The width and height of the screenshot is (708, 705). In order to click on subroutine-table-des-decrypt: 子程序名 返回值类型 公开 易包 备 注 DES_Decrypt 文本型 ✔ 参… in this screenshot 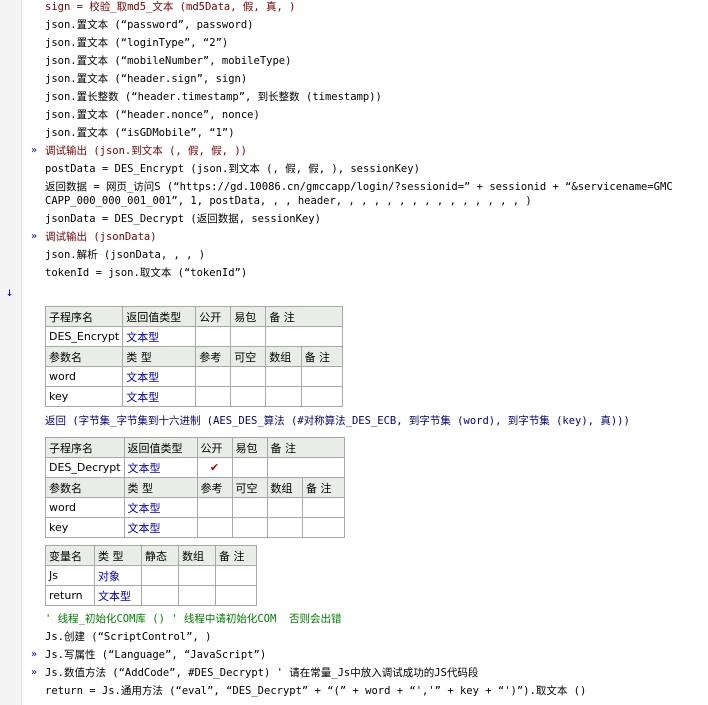, I will do `click(195, 487)`.